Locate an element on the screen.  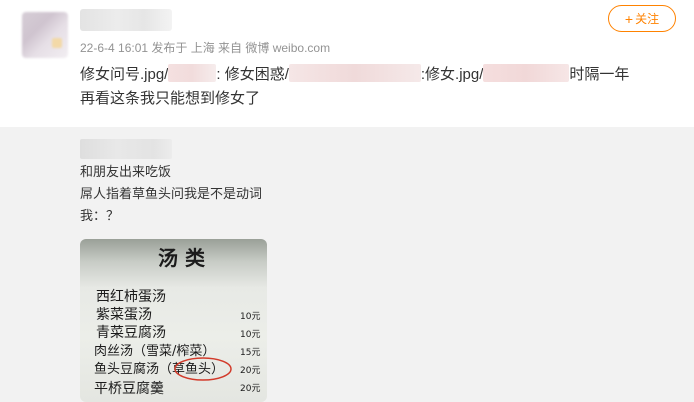
post-meta: 22-6-4 16:01 发布于 上海 来自 微博 weibo.com is located at coordinates (205, 48).